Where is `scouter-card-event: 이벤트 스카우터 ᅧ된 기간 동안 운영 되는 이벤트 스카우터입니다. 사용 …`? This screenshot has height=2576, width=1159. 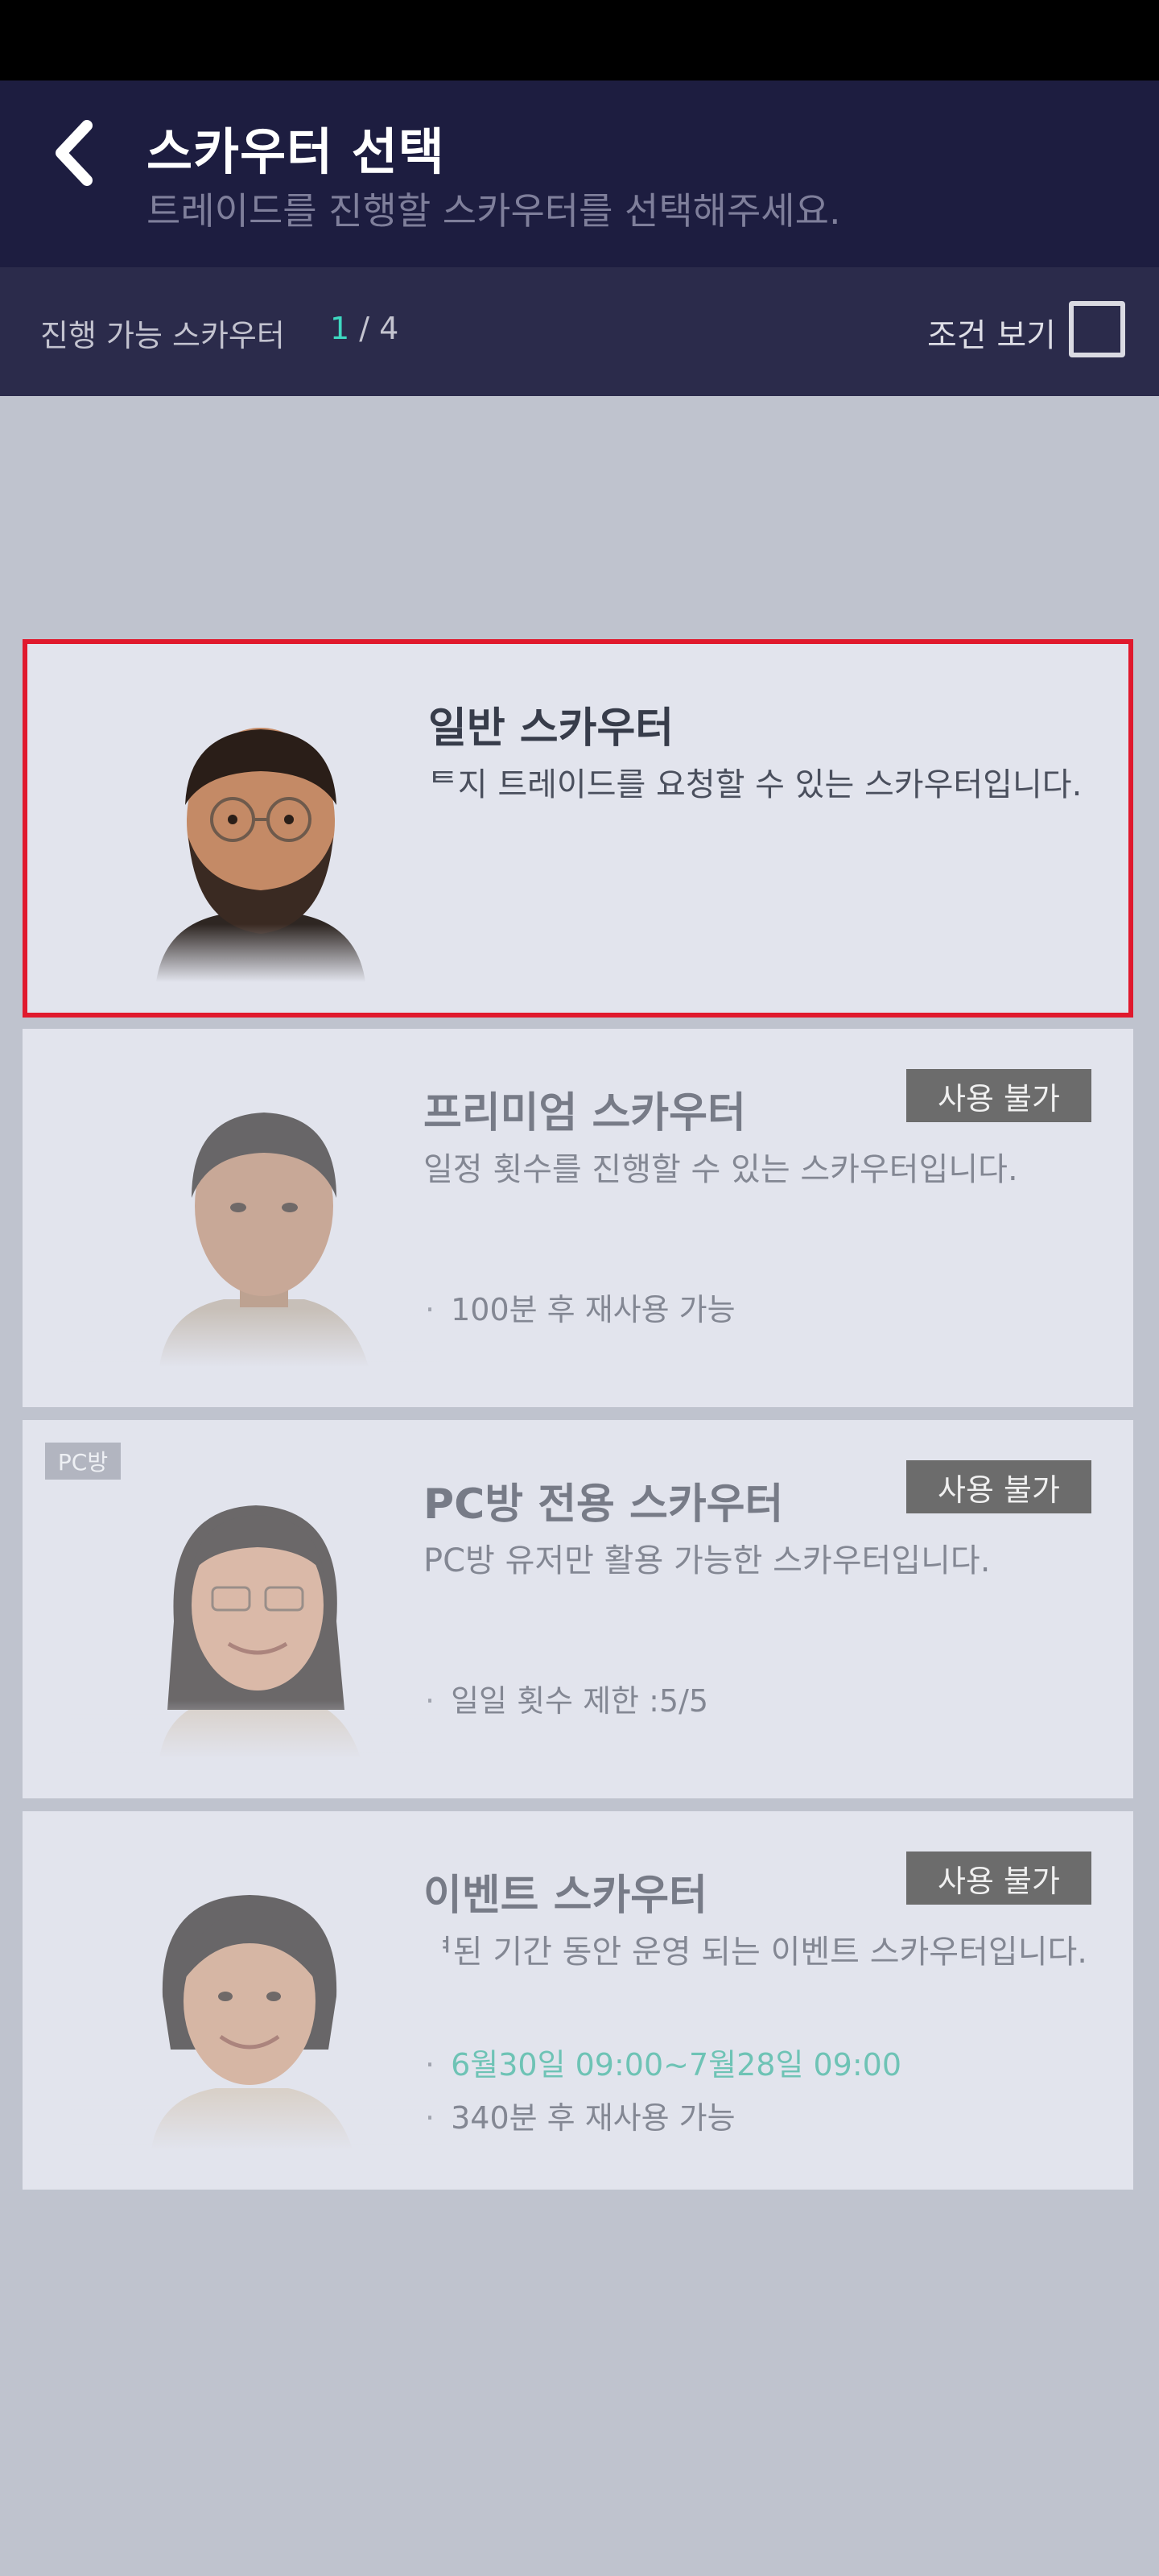
scouter-card-event: 이벤트 스카우터 ᅧ된 기간 동안 운영 되는 이벤트 스카우터입니다. 사용 … is located at coordinates (578, 2000).